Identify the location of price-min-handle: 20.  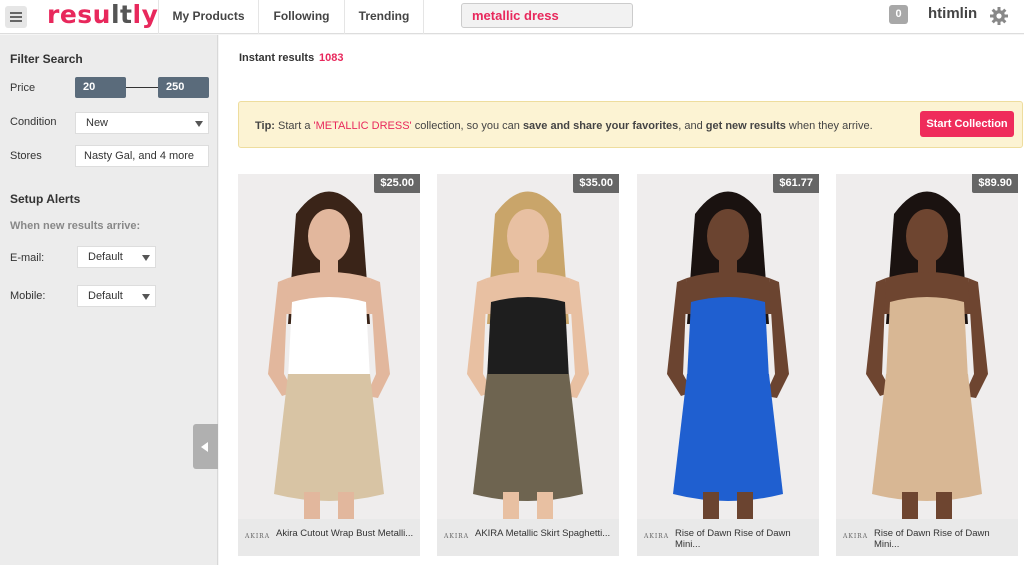
(100, 87).